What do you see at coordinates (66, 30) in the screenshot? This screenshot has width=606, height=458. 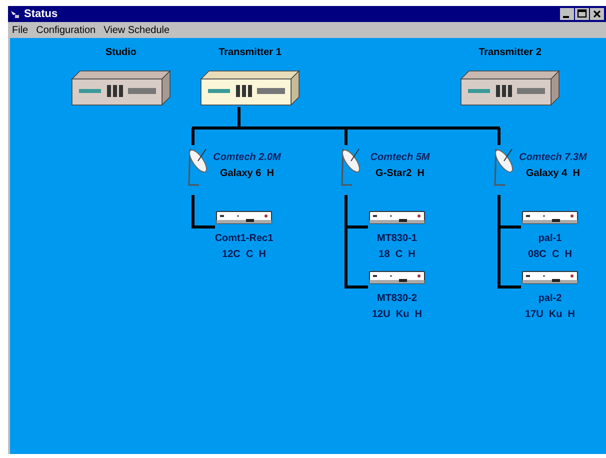 I see `menu-item: Configuration` at bounding box center [66, 30].